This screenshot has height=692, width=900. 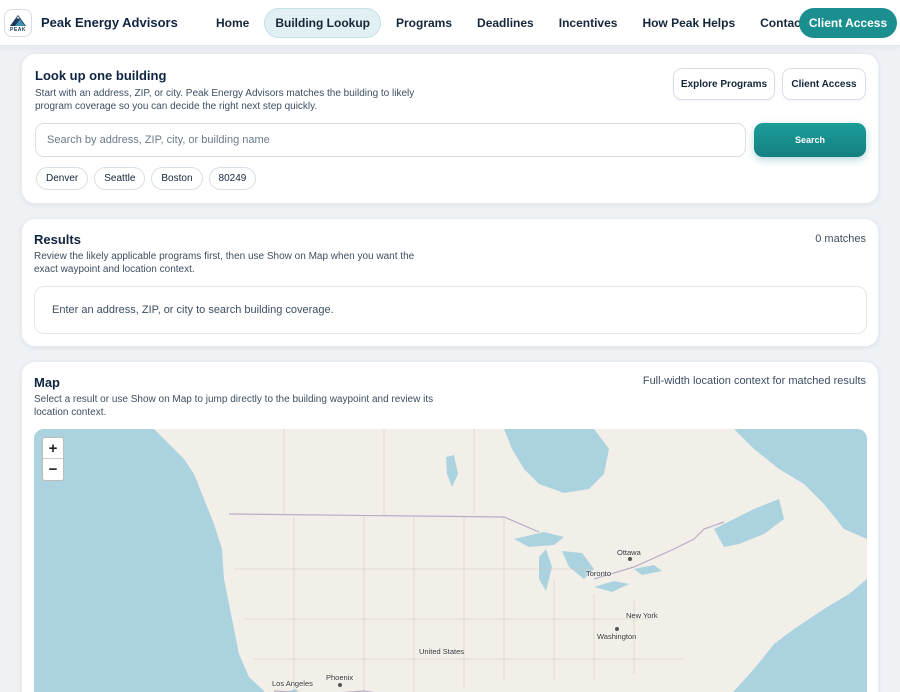 What do you see at coordinates (630, 559) in the screenshot?
I see `map-dot-ottawa` at bounding box center [630, 559].